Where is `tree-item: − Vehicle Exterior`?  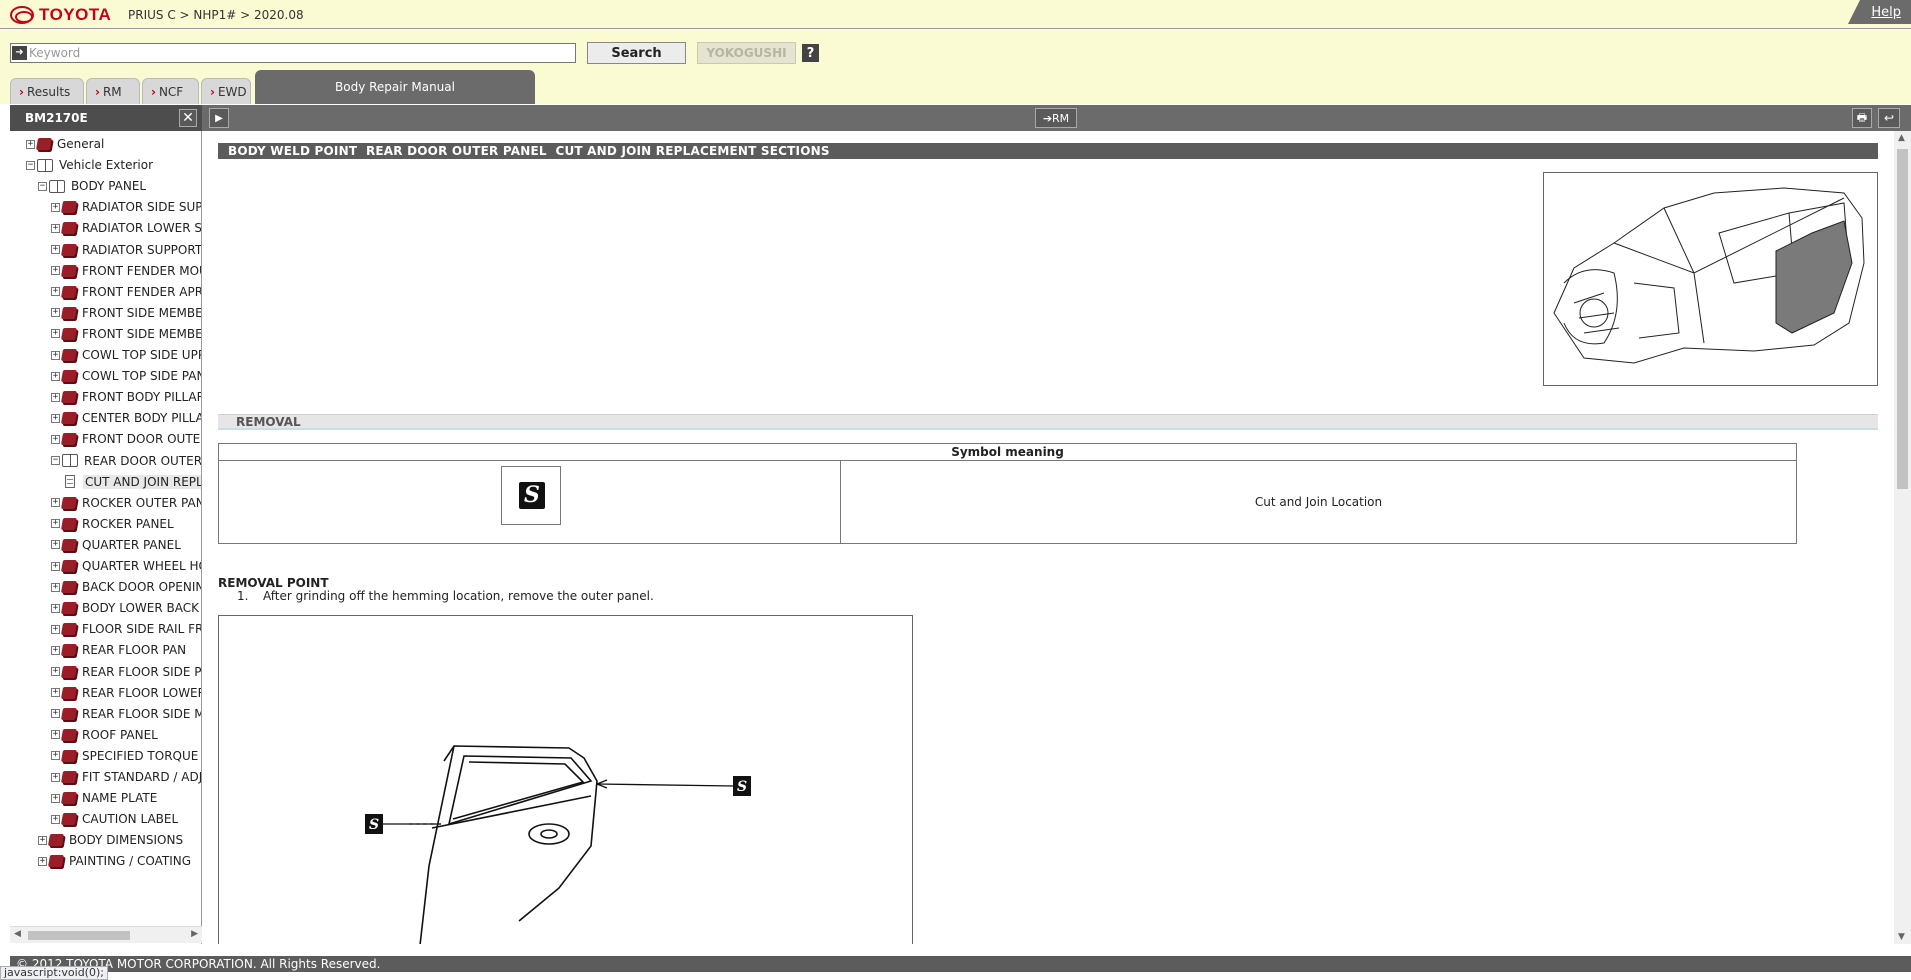
tree-item: − Vehicle Exterior is located at coordinates (89, 165).